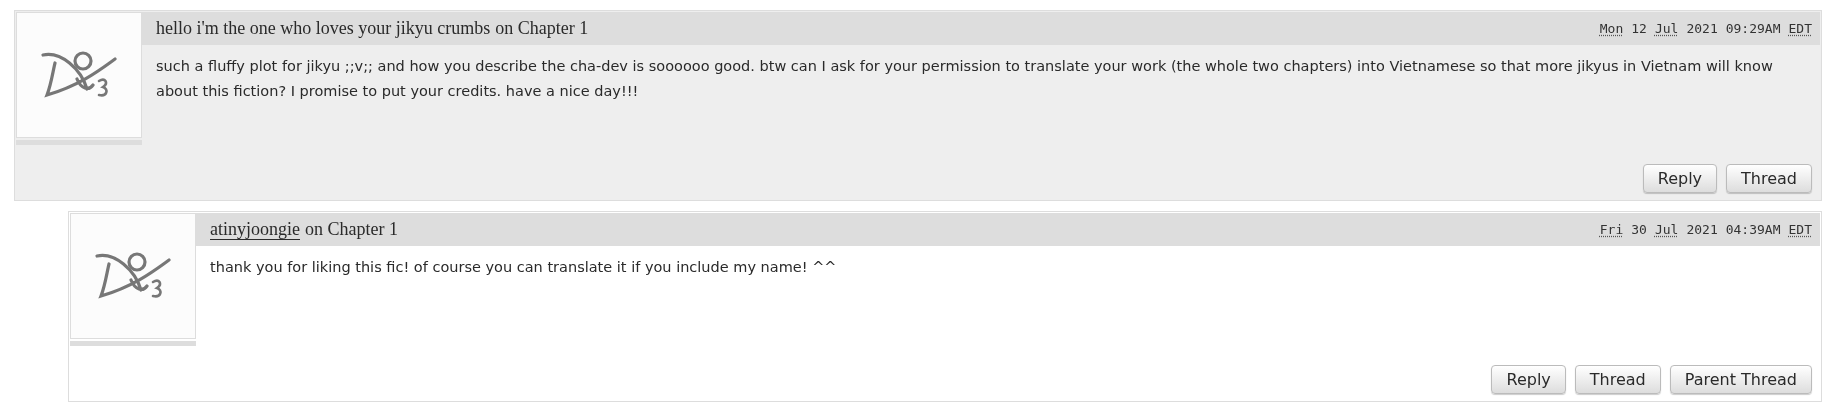 This screenshot has width=1829, height=412. I want to click on day: 30, so click(1639, 229).